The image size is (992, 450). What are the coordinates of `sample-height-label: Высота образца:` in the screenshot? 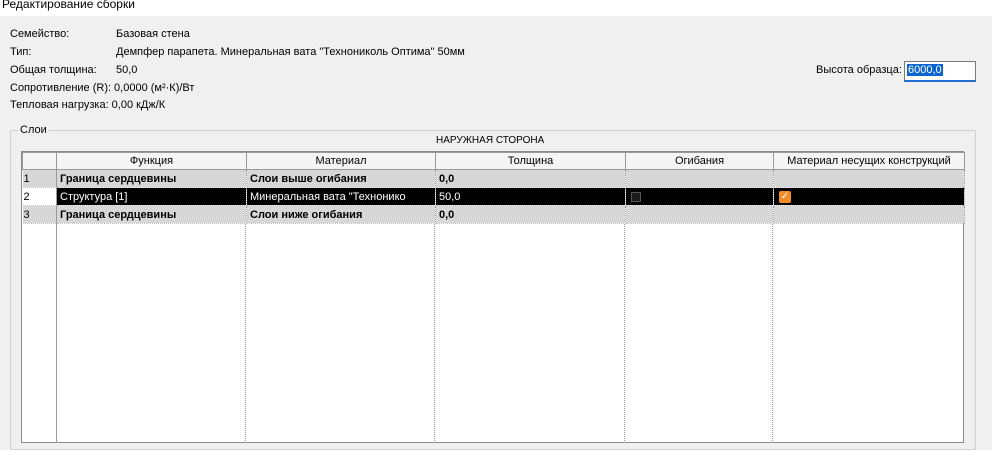 It's located at (859, 70).